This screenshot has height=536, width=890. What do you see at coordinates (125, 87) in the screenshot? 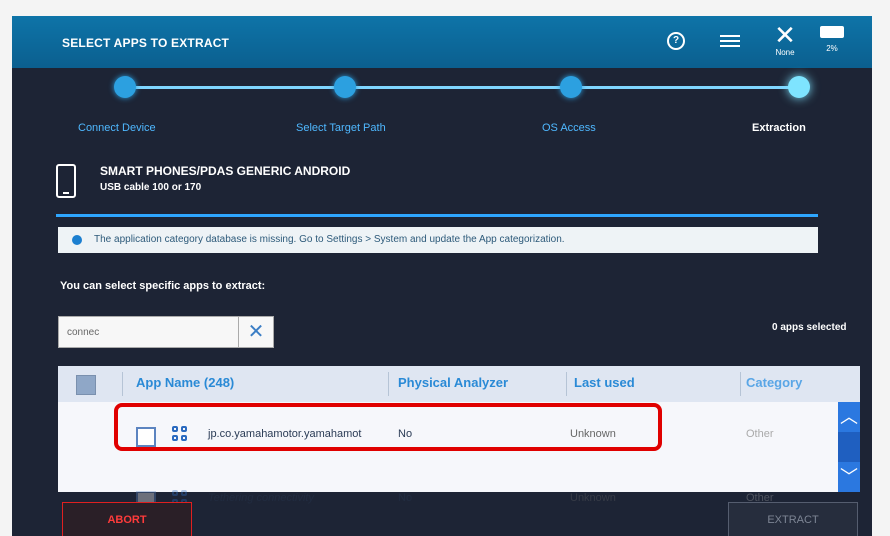
I see `step-dot-connect-device` at bounding box center [125, 87].